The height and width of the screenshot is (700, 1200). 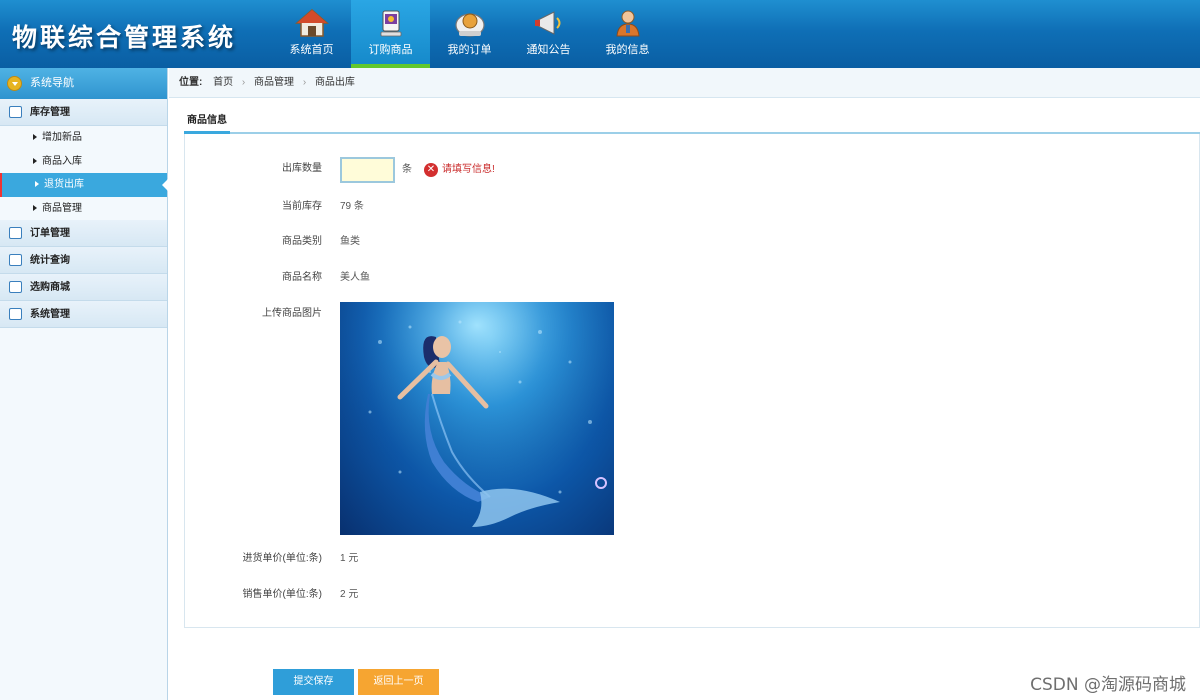 I want to click on form-row-quantity: 出库数量 条 ✕ 请填写信息!, so click(x=692, y=170).